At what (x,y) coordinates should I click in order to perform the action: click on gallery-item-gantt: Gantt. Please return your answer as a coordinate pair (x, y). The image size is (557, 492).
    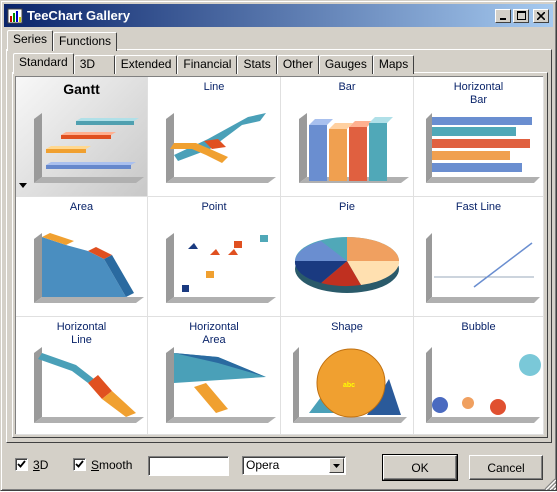
    Looking at the image, I should click on (82, 137).